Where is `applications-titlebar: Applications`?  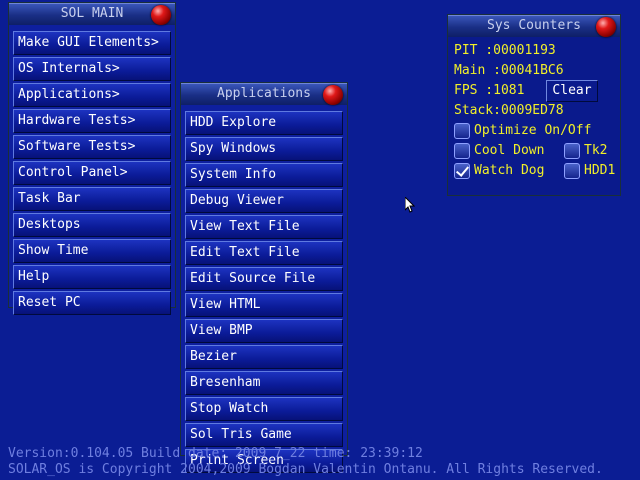
applications-titlebar: Applications is located at coordinates (264, 94).